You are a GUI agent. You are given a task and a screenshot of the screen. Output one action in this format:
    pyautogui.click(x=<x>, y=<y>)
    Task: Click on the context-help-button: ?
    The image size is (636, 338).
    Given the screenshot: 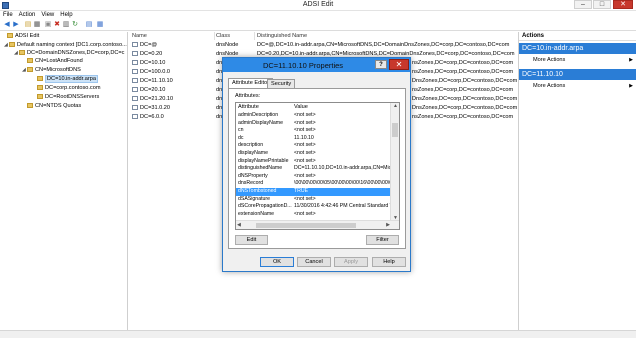 What is the action you would take?
    pyautogui.click(x=381, y=64)
    